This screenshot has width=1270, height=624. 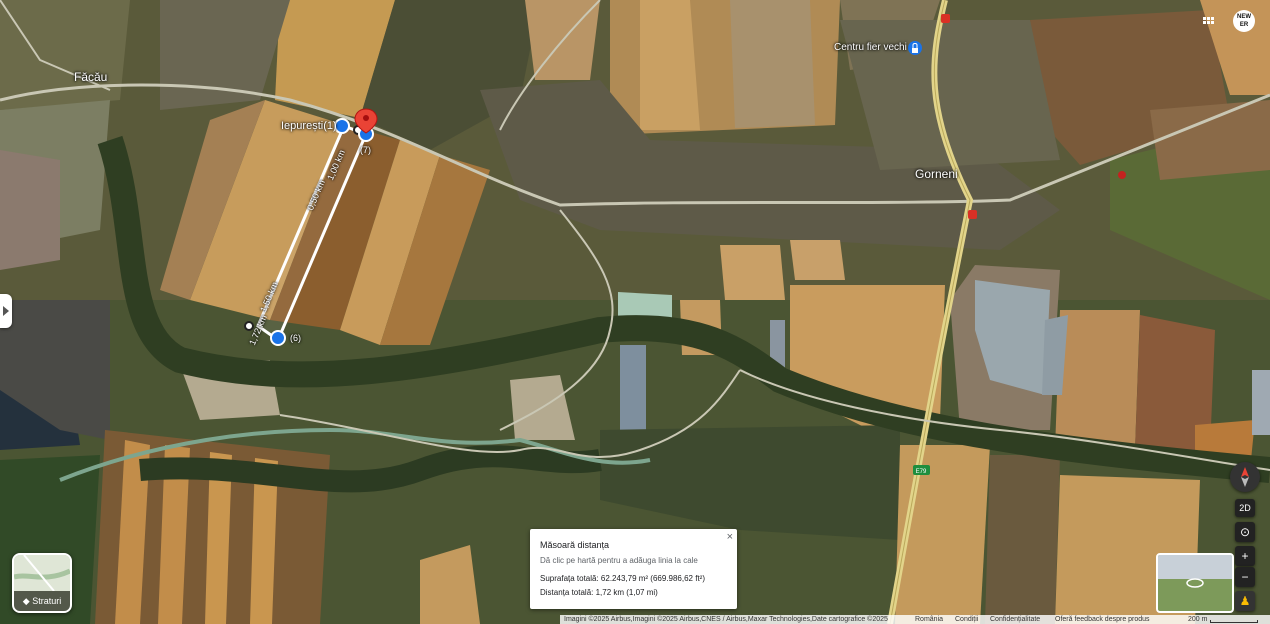 I want to click on chevron-right-icon, so click(x=6, y=311).